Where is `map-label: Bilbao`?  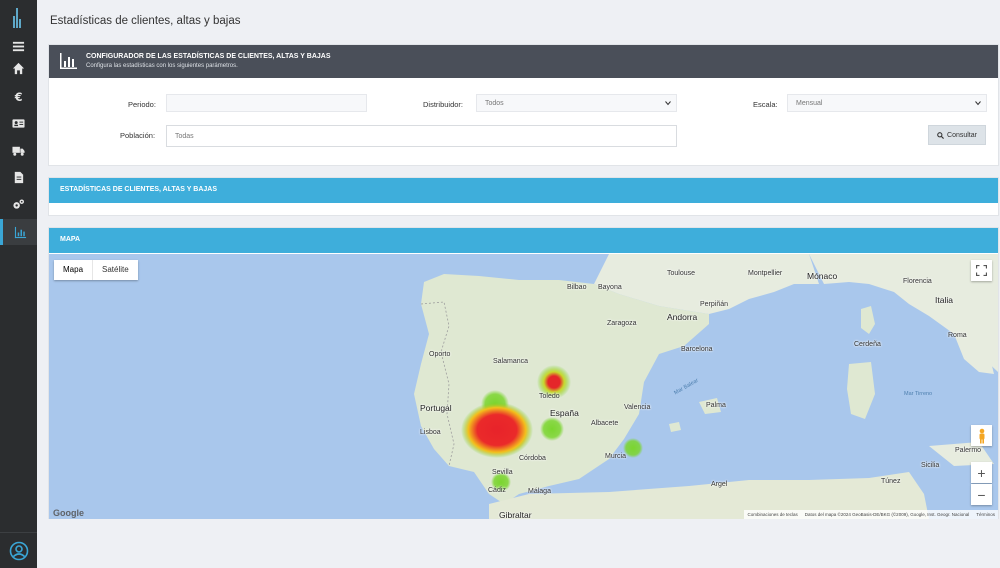 map-label: Bilbao is located at coordinates (577, 287).